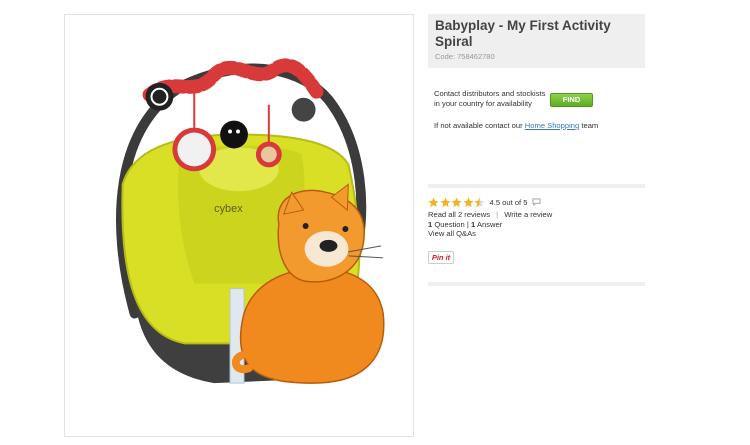 The image size is (750, 445). What do you see at coordinates (452, 233) in the screenshot?
I see `view-all-qa-link: View all Q&As` at bounding box center [452, 233].